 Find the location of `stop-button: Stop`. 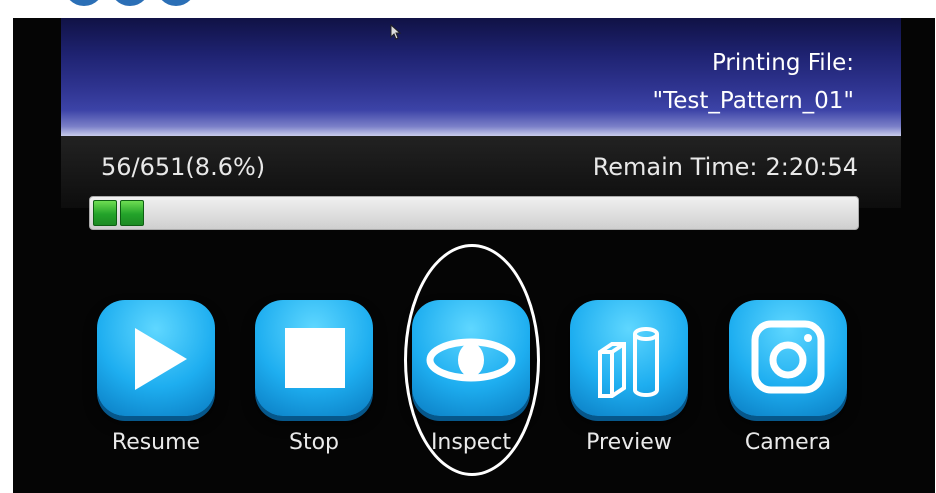

stop-button: Stop is located at coordinates (314, 377).